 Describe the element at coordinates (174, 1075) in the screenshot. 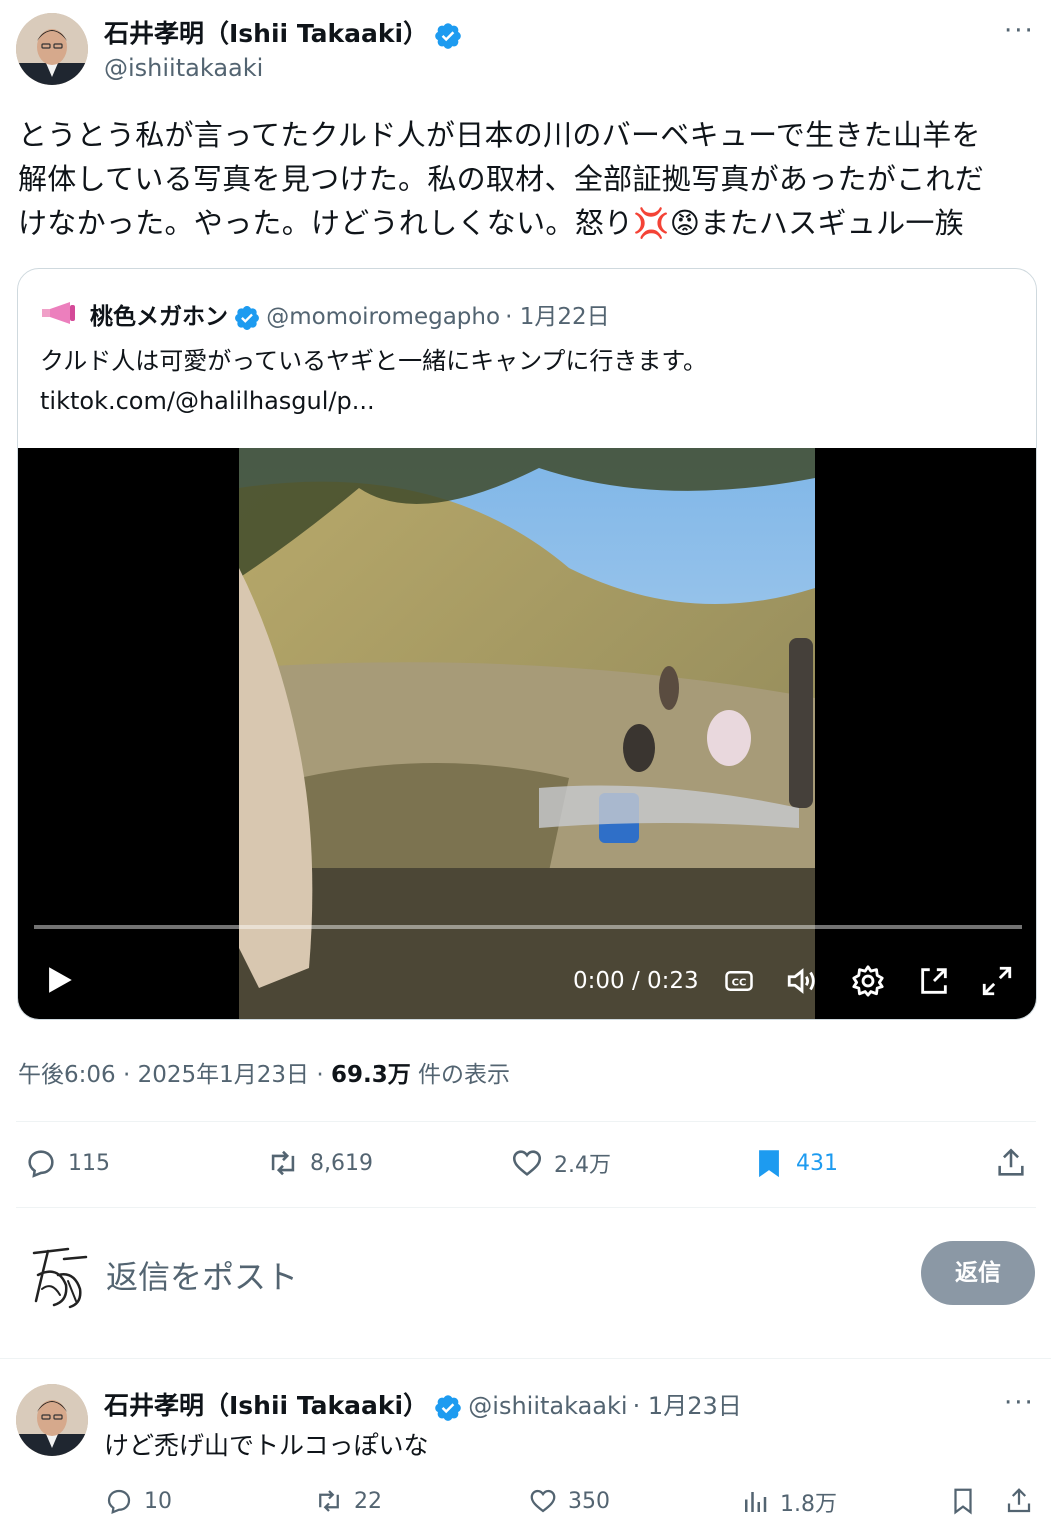

I see `tweet-timestamp: 午後6:06 · 2025年1月23日 ·` at that location.